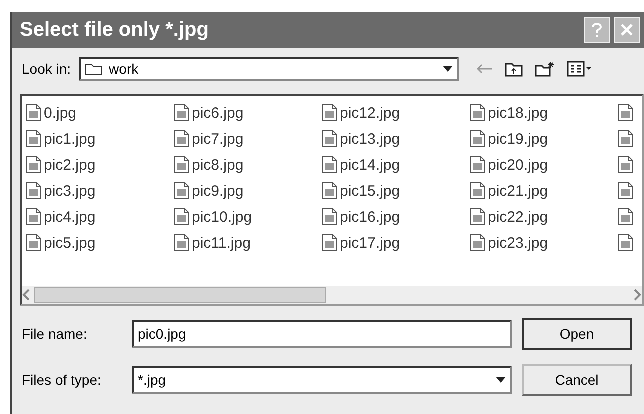 The height and width of the screenshot is (414, 644). What do you see at coordinates (180, 295) in the screenshot?
I see `scroll-thumb` at bounding box center [180, 295].